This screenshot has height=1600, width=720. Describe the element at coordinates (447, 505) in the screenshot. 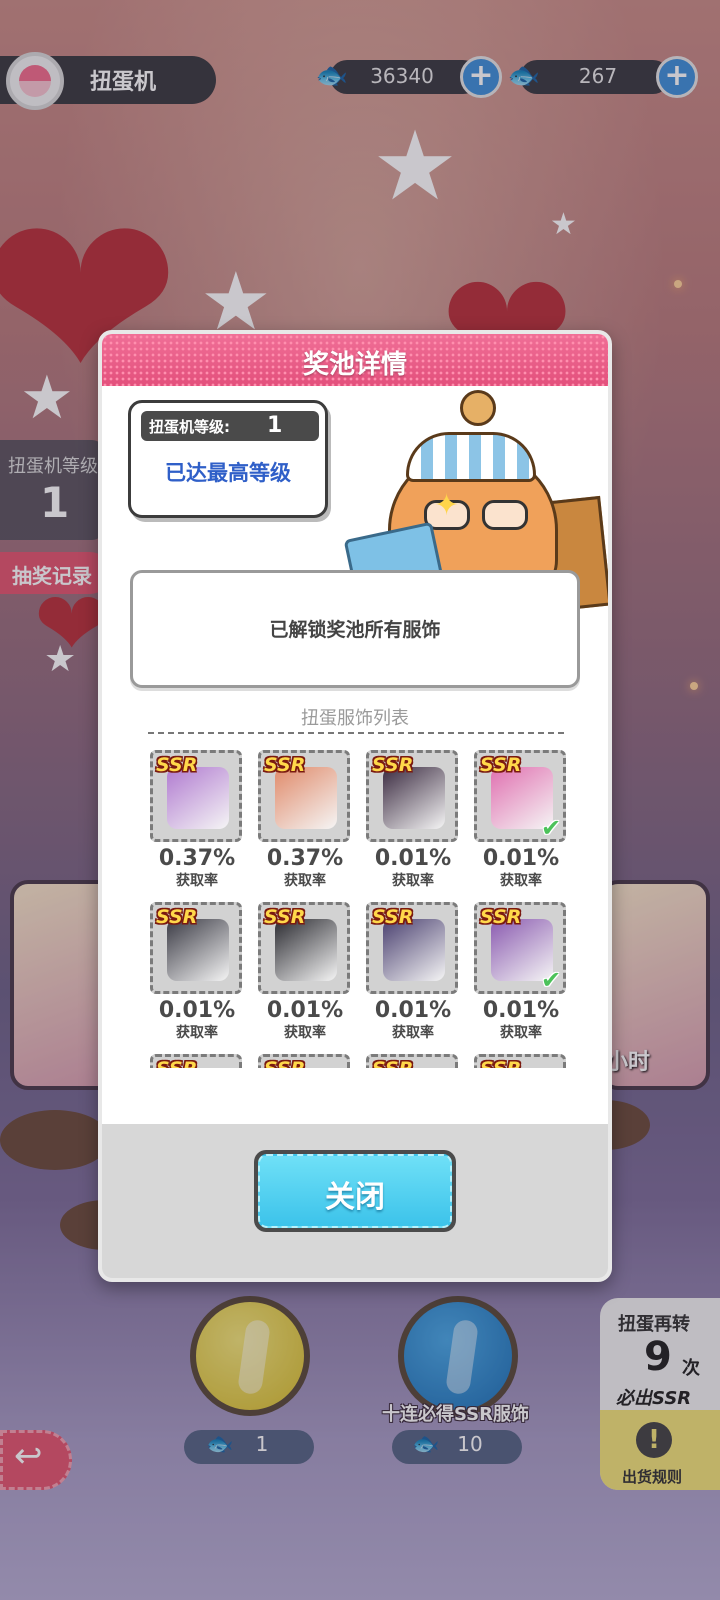

I see `sparkle-icon: ✦` at that location.